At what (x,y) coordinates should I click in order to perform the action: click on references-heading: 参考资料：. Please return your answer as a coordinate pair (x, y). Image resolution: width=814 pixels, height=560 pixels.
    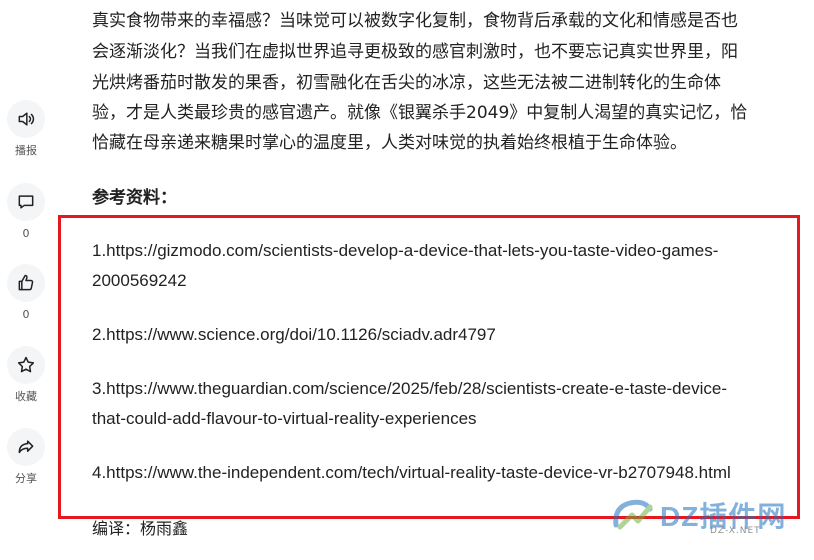
    Looking at the image, I should click on (134, 198).